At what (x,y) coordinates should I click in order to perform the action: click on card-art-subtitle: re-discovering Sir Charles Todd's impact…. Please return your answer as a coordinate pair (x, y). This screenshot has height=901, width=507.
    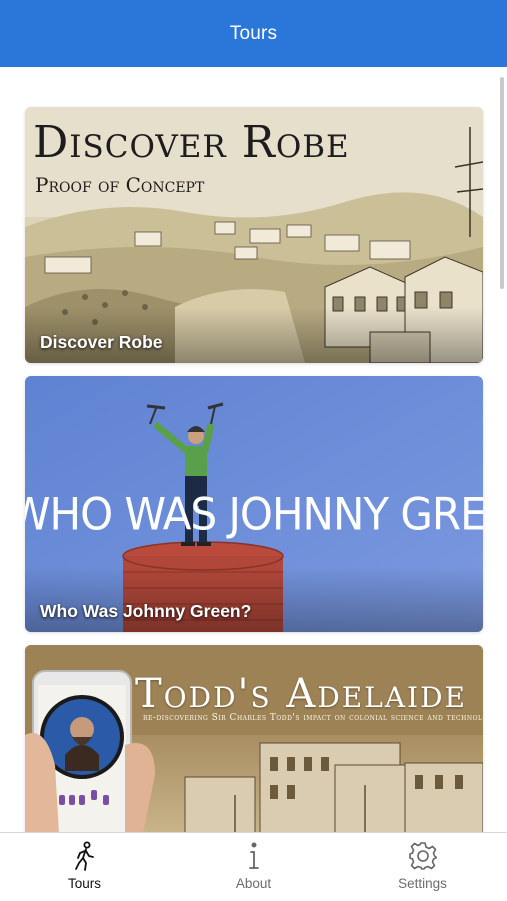
    Looking at the image, I should click on (313, 718).